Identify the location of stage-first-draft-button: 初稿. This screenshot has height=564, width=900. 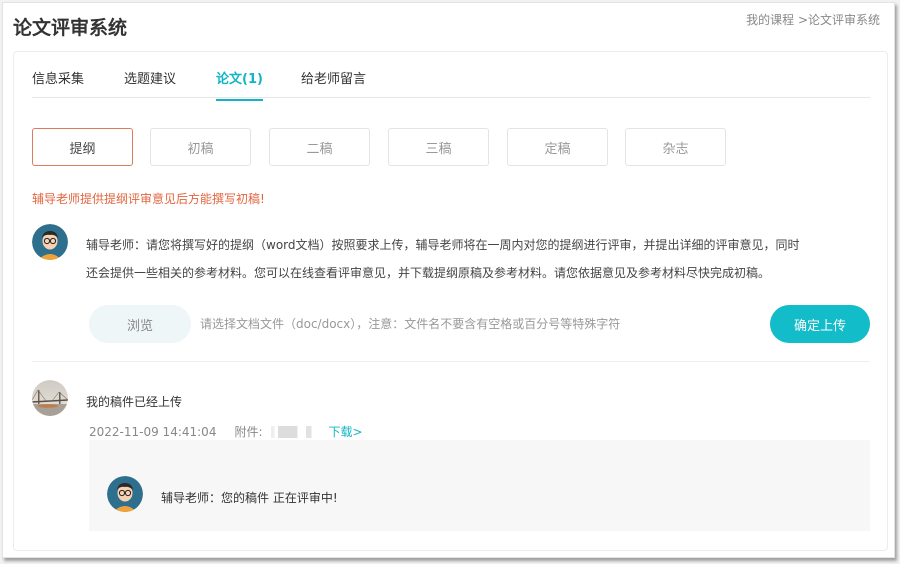
(200, 147).